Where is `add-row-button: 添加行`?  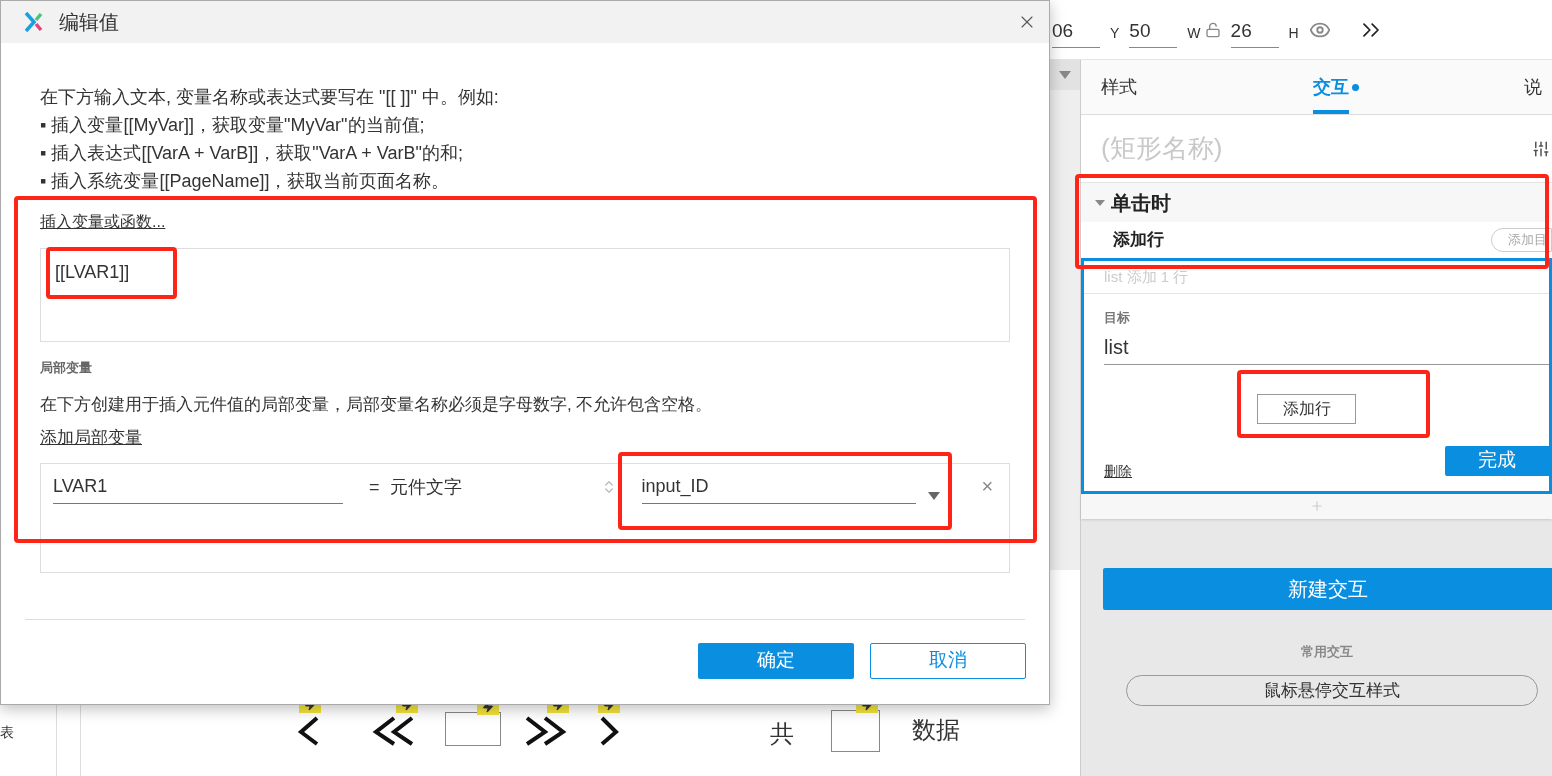
add-row-button: 添加行 is located at coordinates (1306, 408).